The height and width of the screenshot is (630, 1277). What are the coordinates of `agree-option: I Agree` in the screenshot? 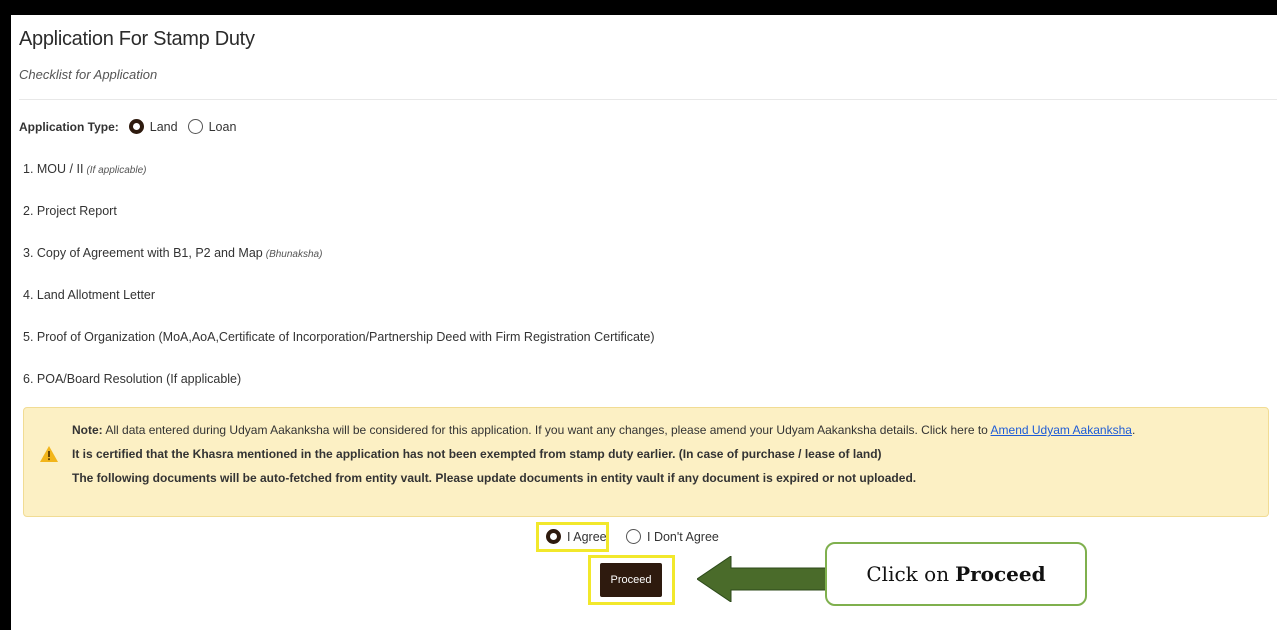 It's located at (576, 536).